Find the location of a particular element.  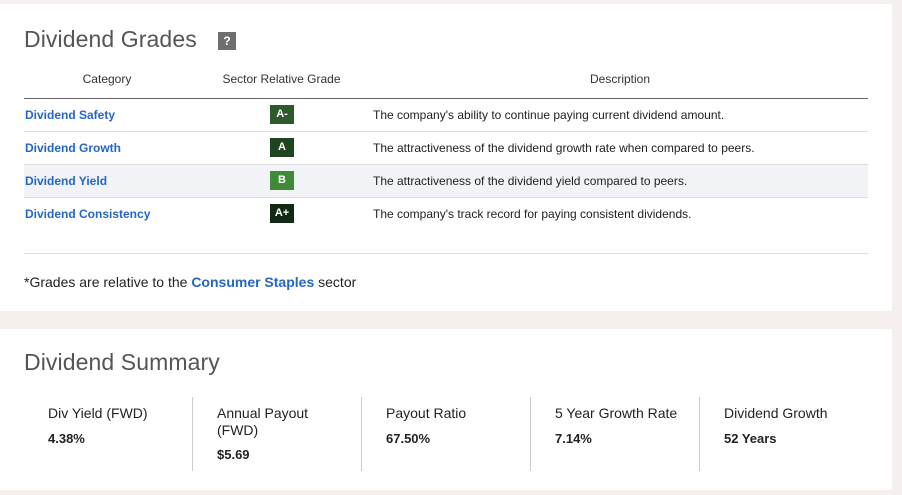

grade-badge: A+ is located at coordinates (282, 213).